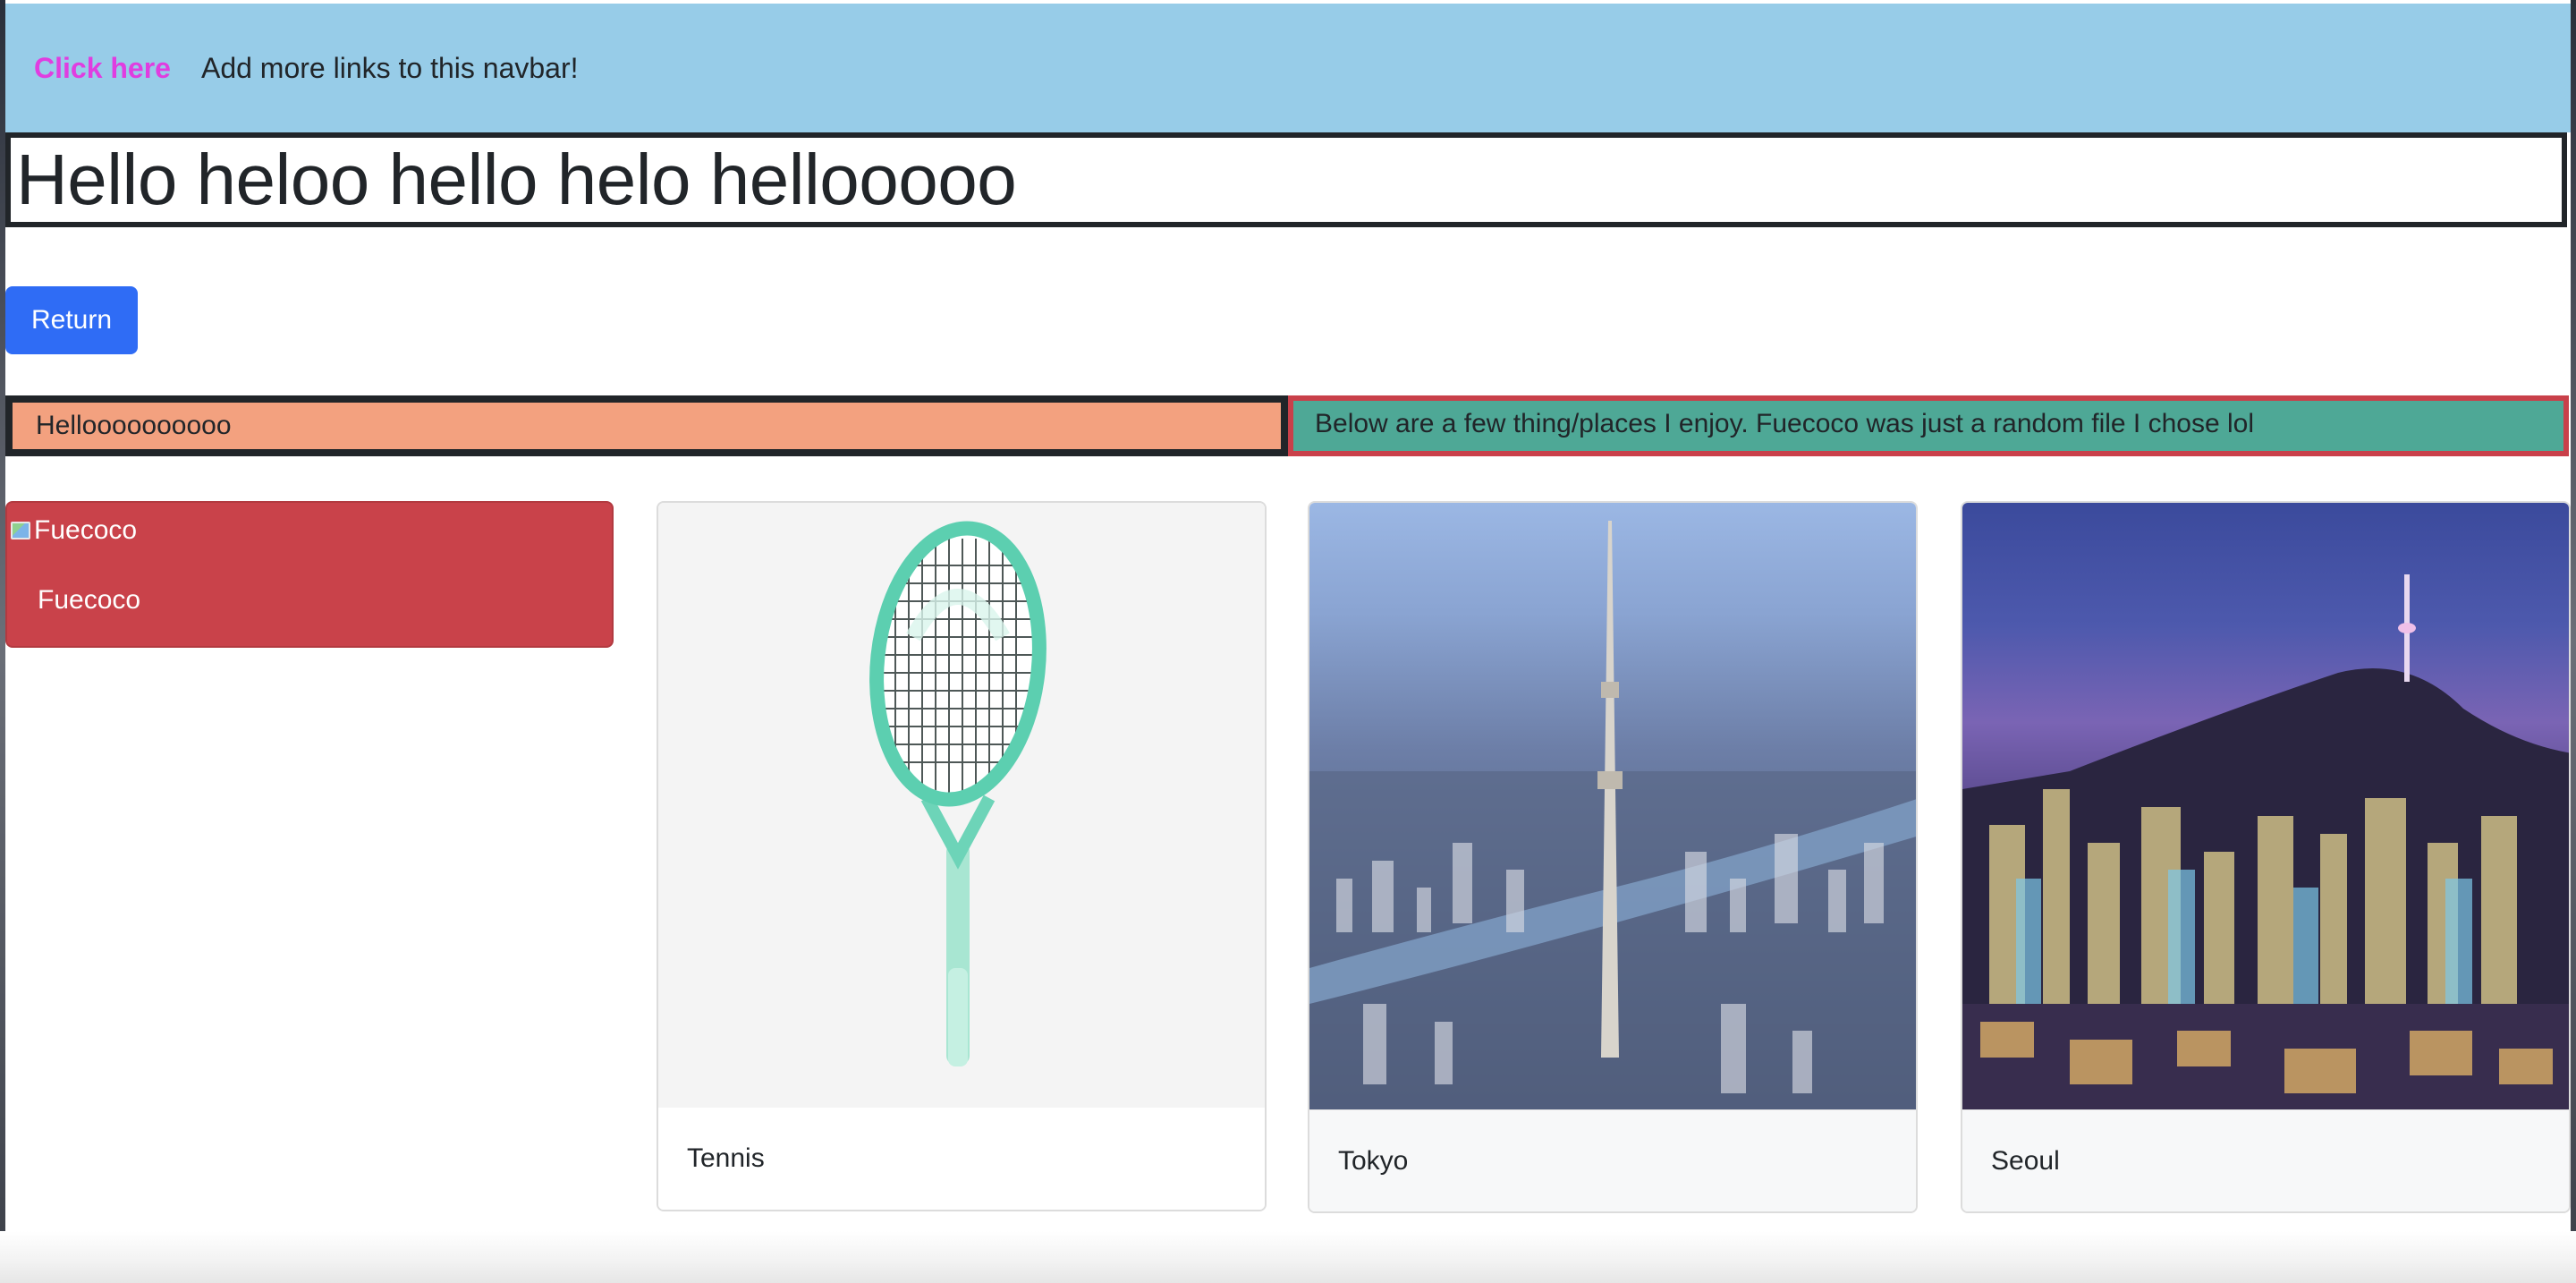  Describe the element at coordinates (2265, 808) in the screenshot. I see `seoul-city-image` at that location.